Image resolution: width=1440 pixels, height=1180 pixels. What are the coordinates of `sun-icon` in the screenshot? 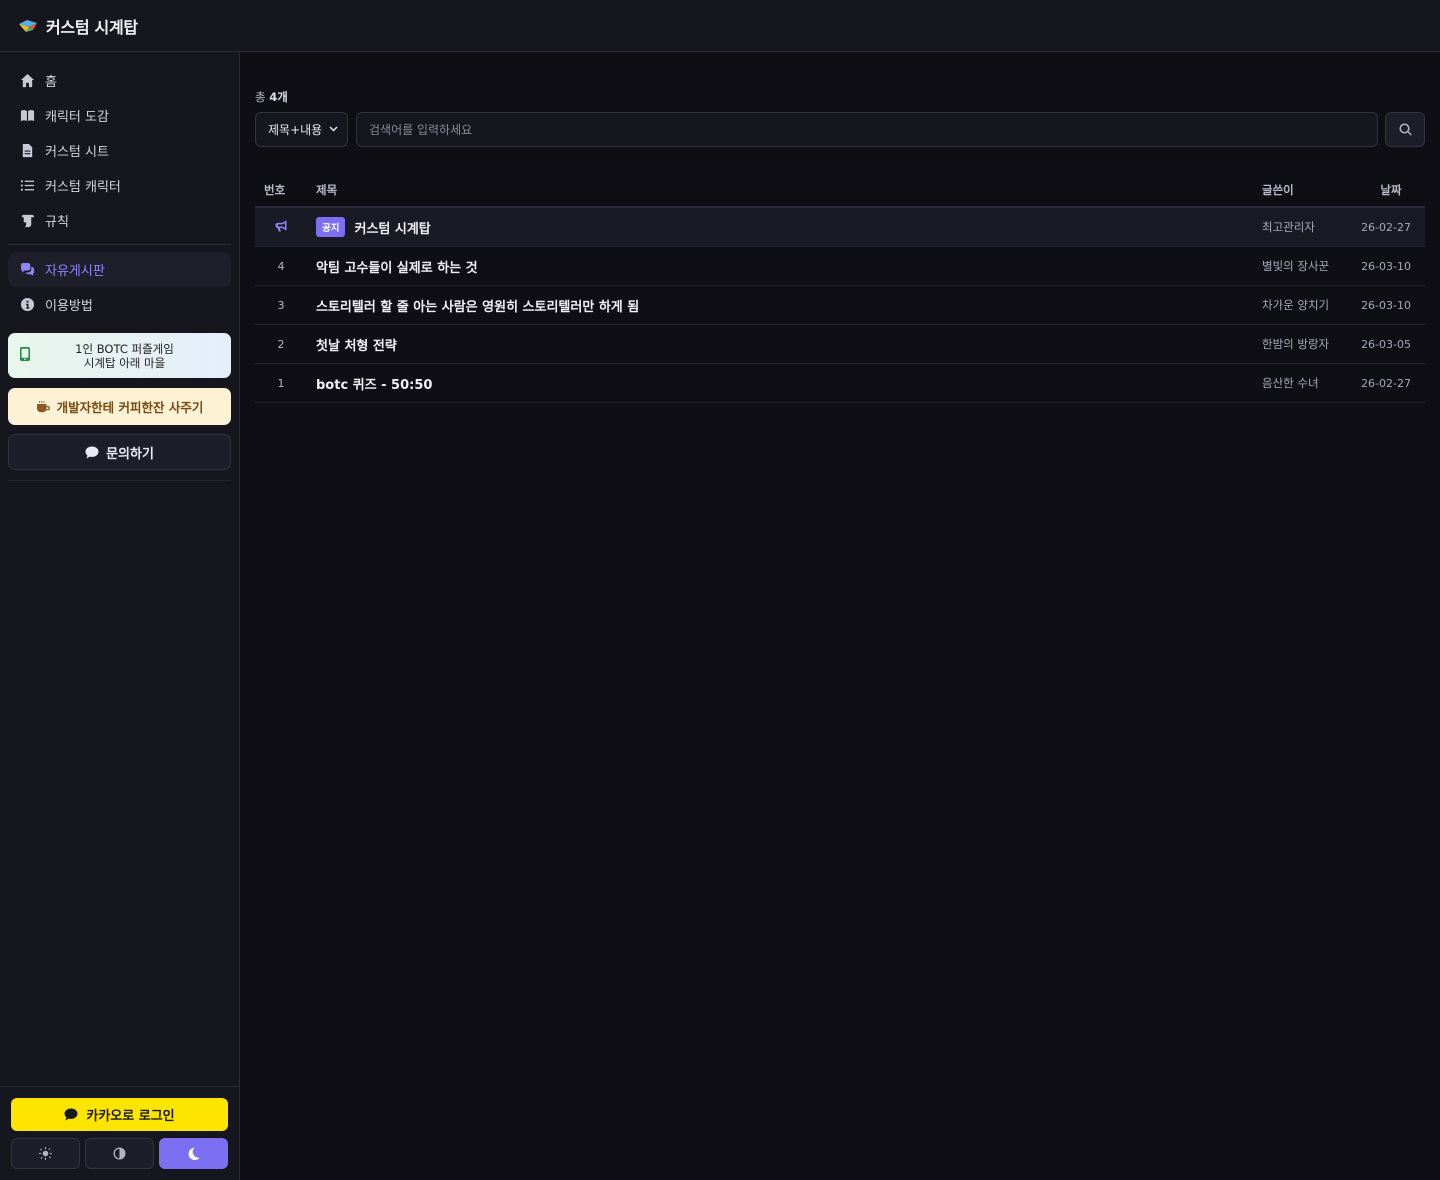 It's located at (45, 1153).